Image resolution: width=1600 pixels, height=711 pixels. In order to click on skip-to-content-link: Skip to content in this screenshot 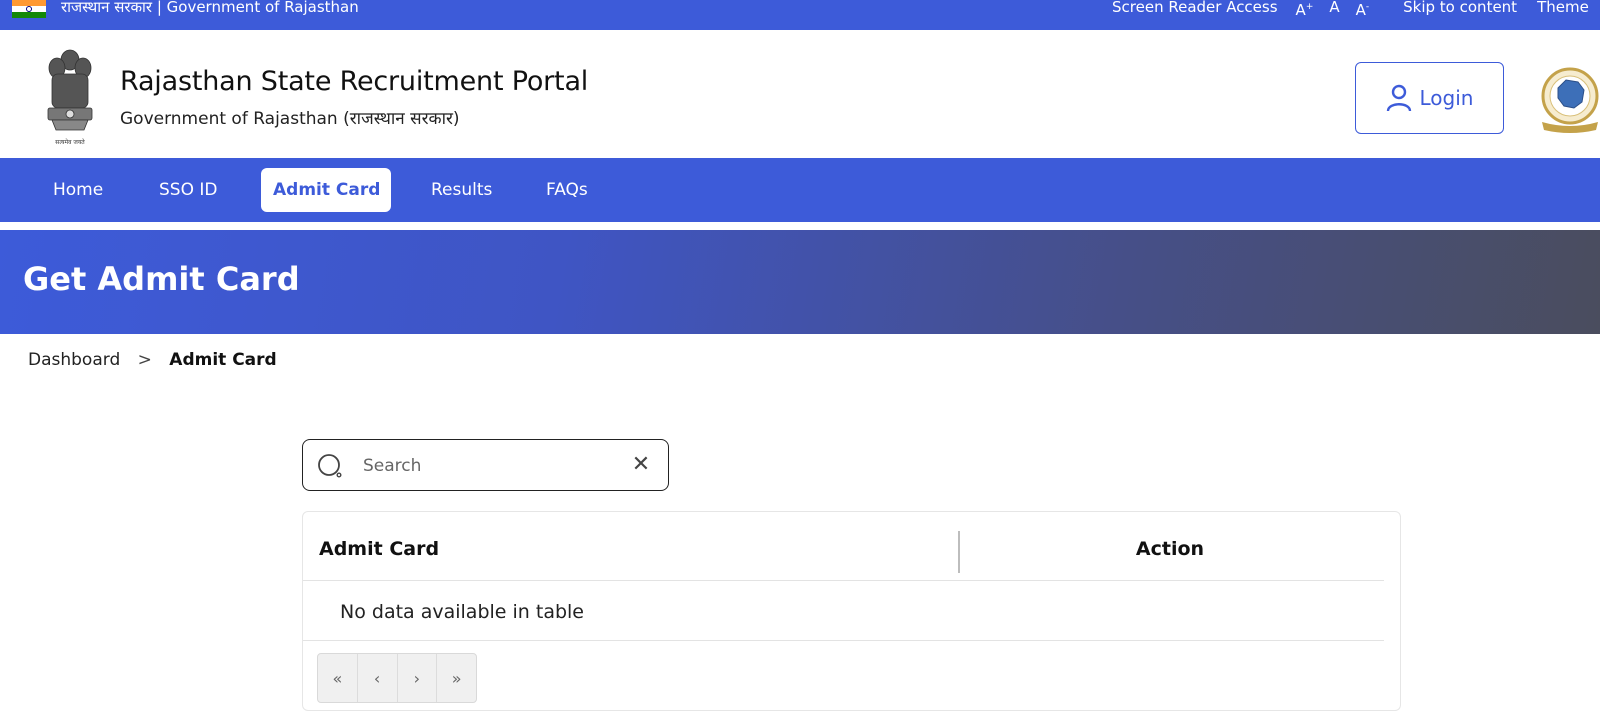, I will do `click(1460, 8)`.